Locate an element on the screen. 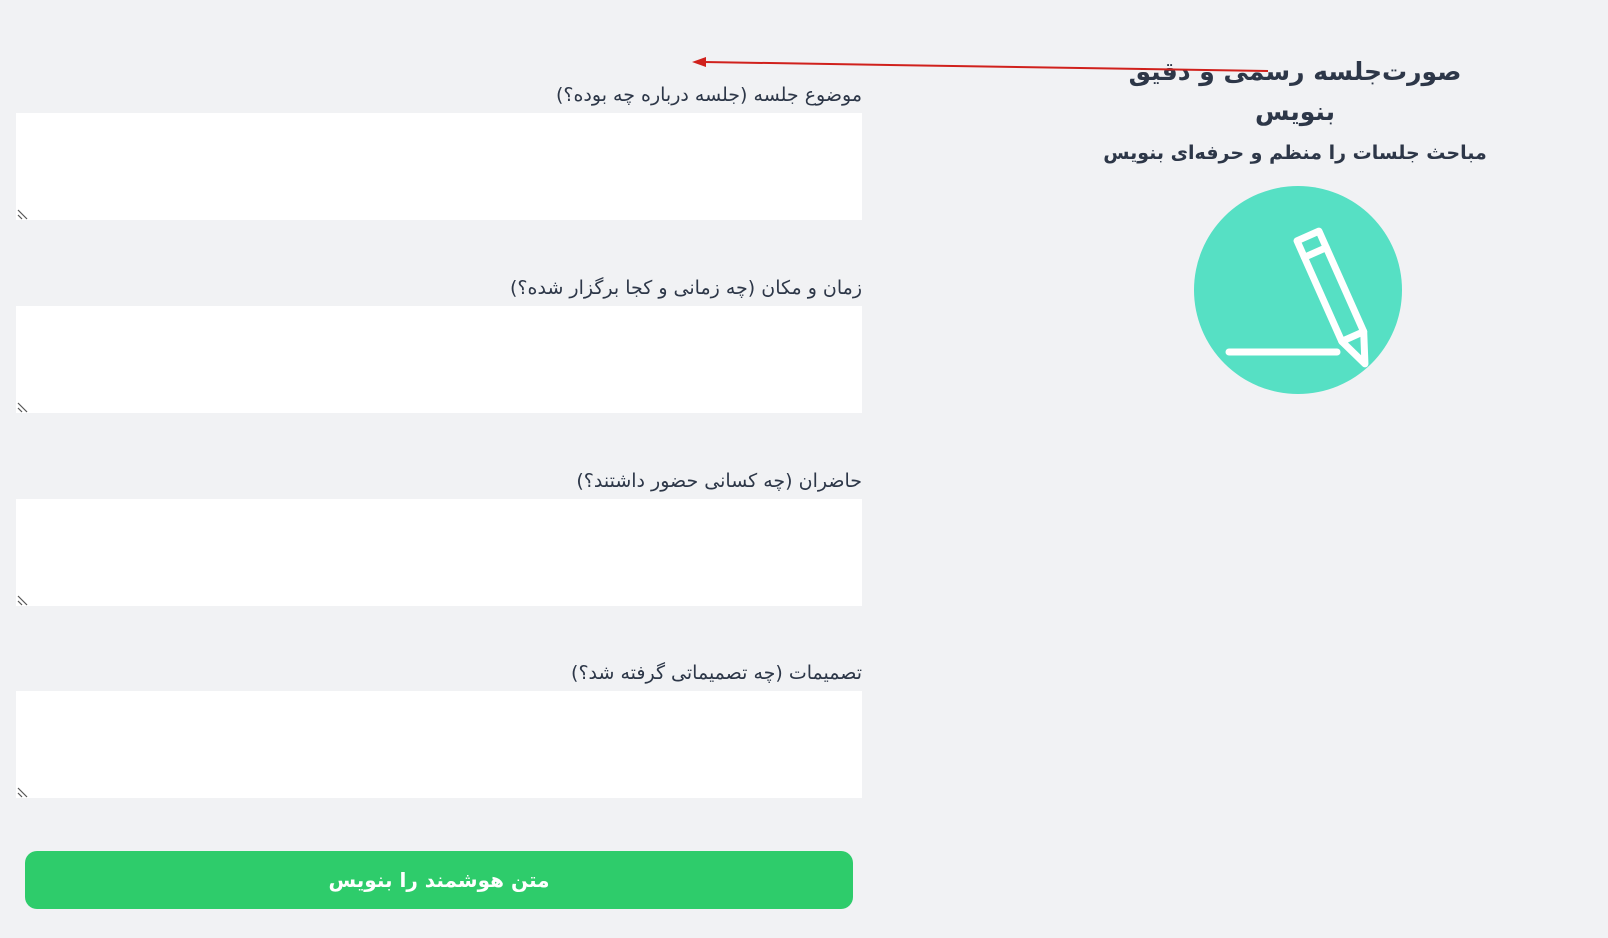 Image resolution: width=1608 pixels, height=938 pixels. meeting-topic-field: موضوع جلسه (جلسه درباره چه بوده؟) is located at coordinates (439, 150).